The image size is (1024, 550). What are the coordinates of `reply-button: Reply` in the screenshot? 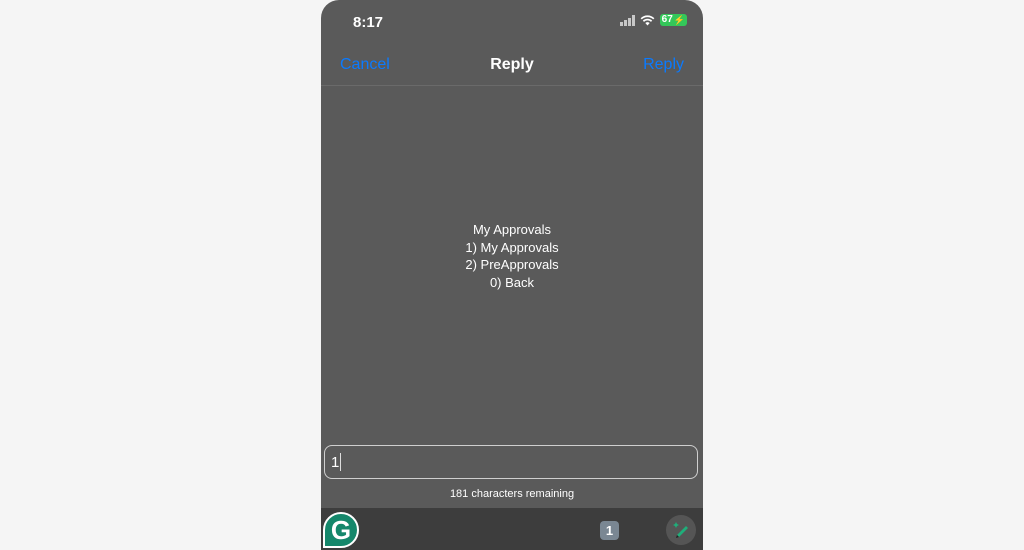 It's located at (663, 65).